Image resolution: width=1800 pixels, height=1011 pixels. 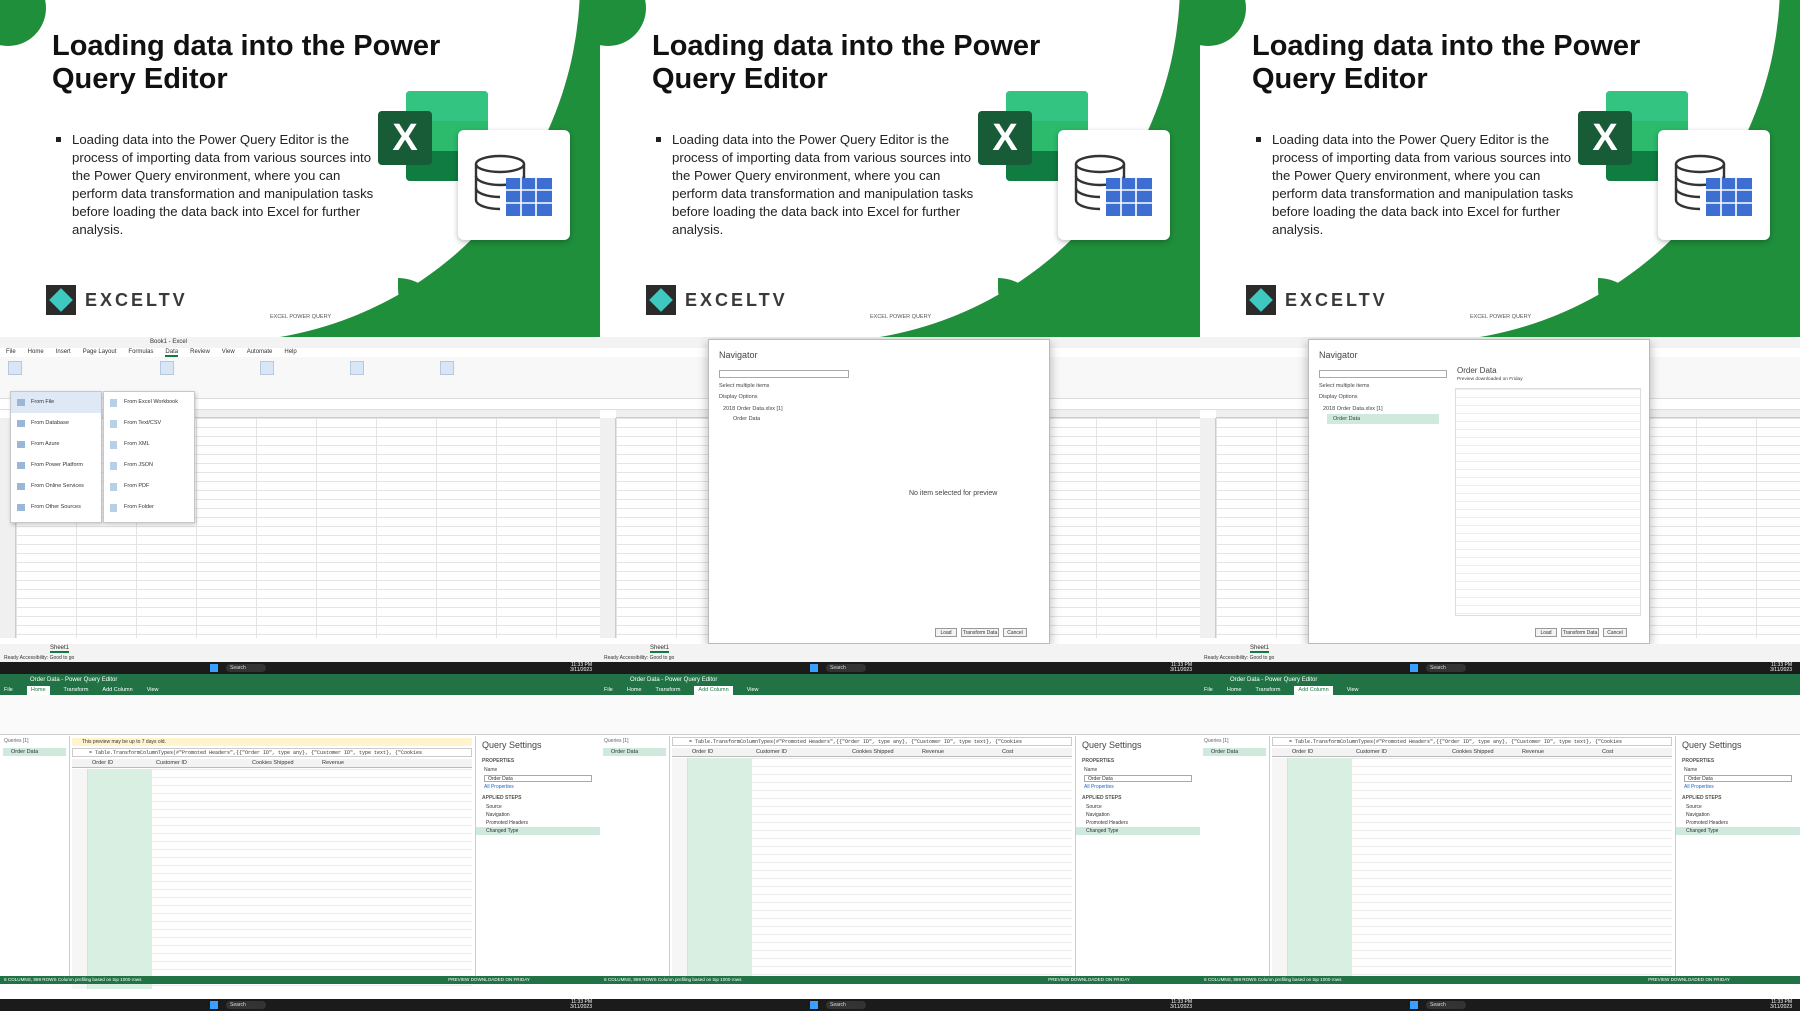 I want to click on preview-table, so click(x=1548, y=502).